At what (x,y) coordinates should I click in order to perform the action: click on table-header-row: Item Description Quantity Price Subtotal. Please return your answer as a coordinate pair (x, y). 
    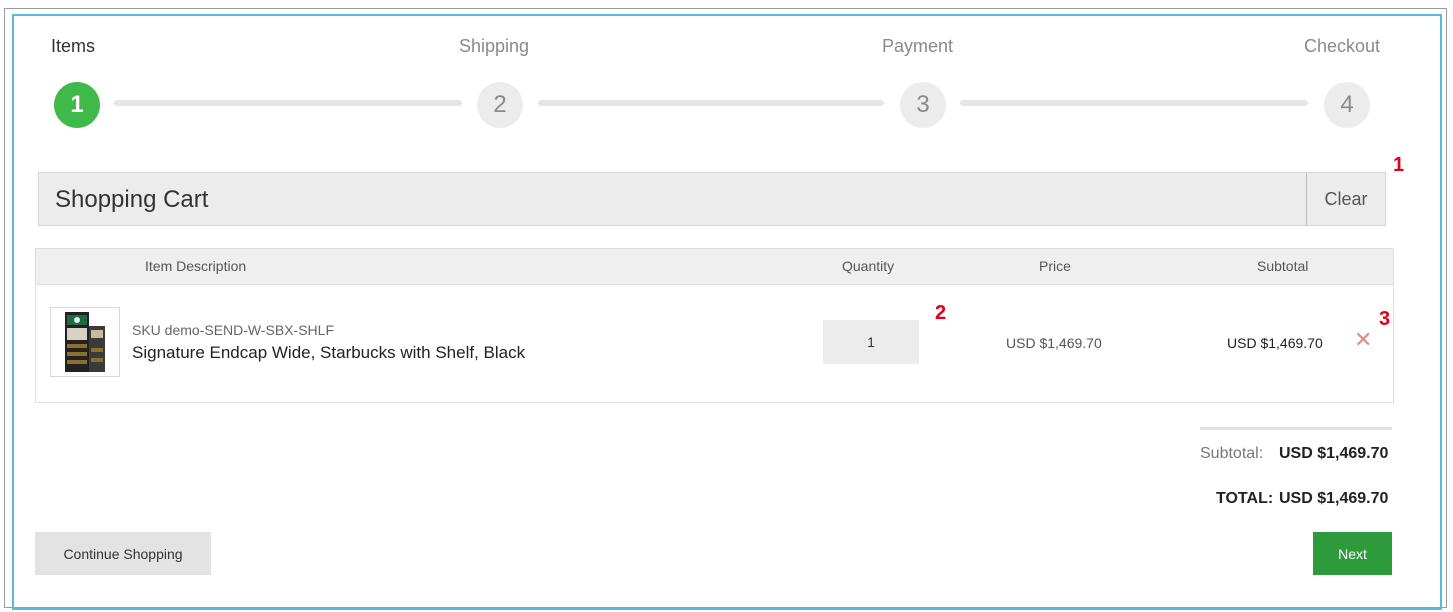
    Looking at the image, I should click on (714, 267).